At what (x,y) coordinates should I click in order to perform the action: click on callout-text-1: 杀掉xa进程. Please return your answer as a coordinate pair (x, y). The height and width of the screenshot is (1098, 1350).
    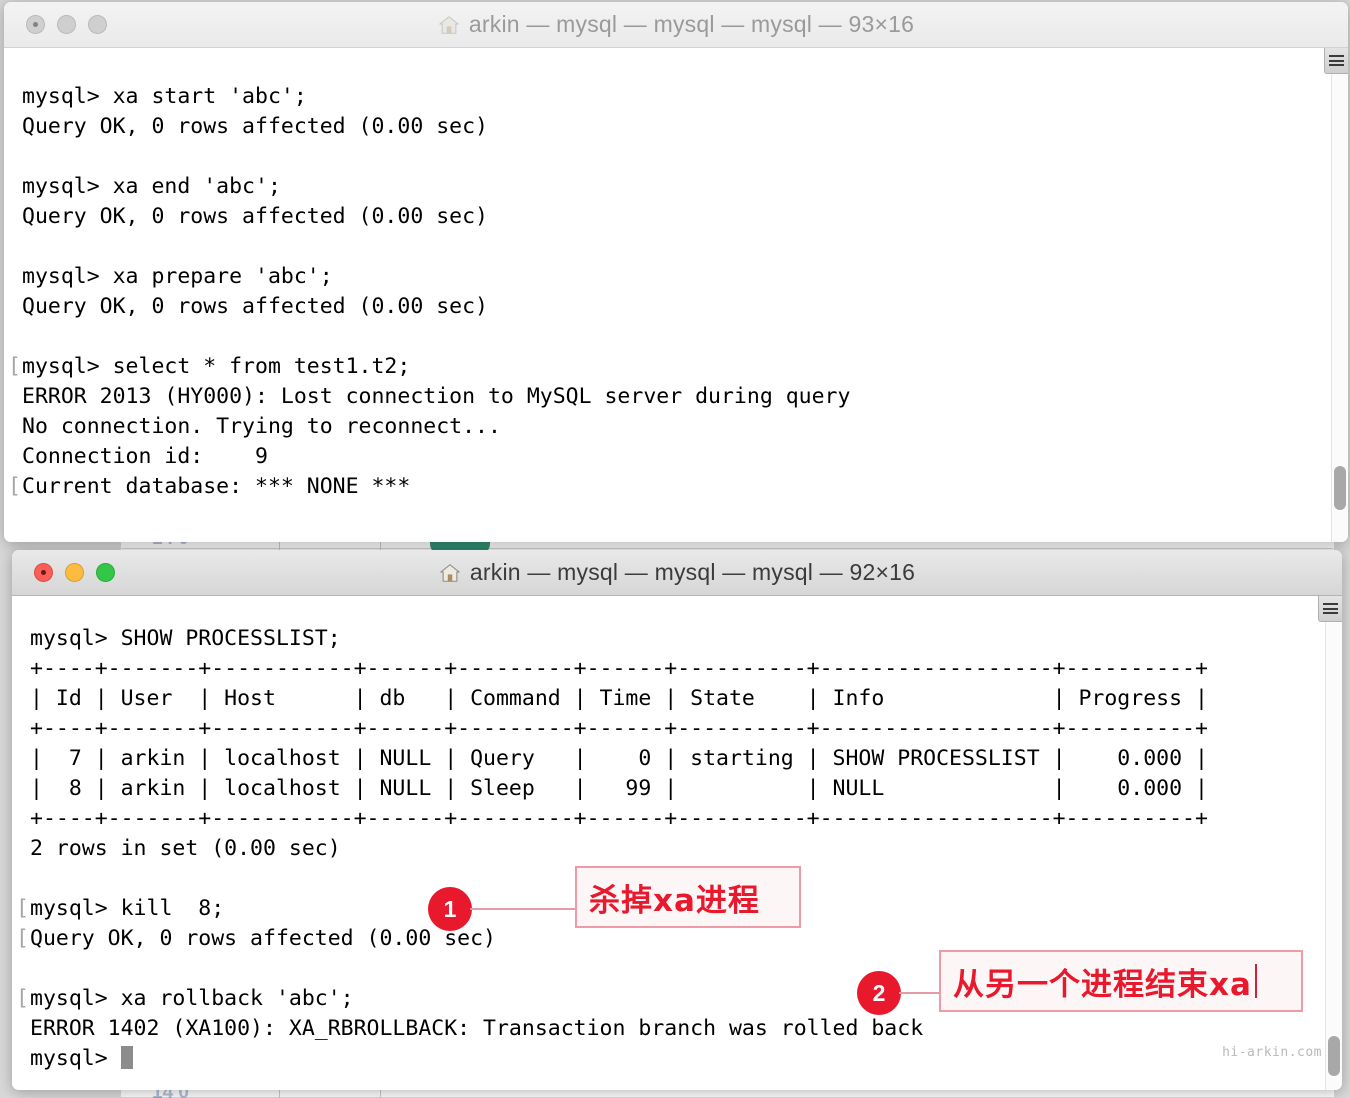
    Looking at the image, I should click on (674, 900).